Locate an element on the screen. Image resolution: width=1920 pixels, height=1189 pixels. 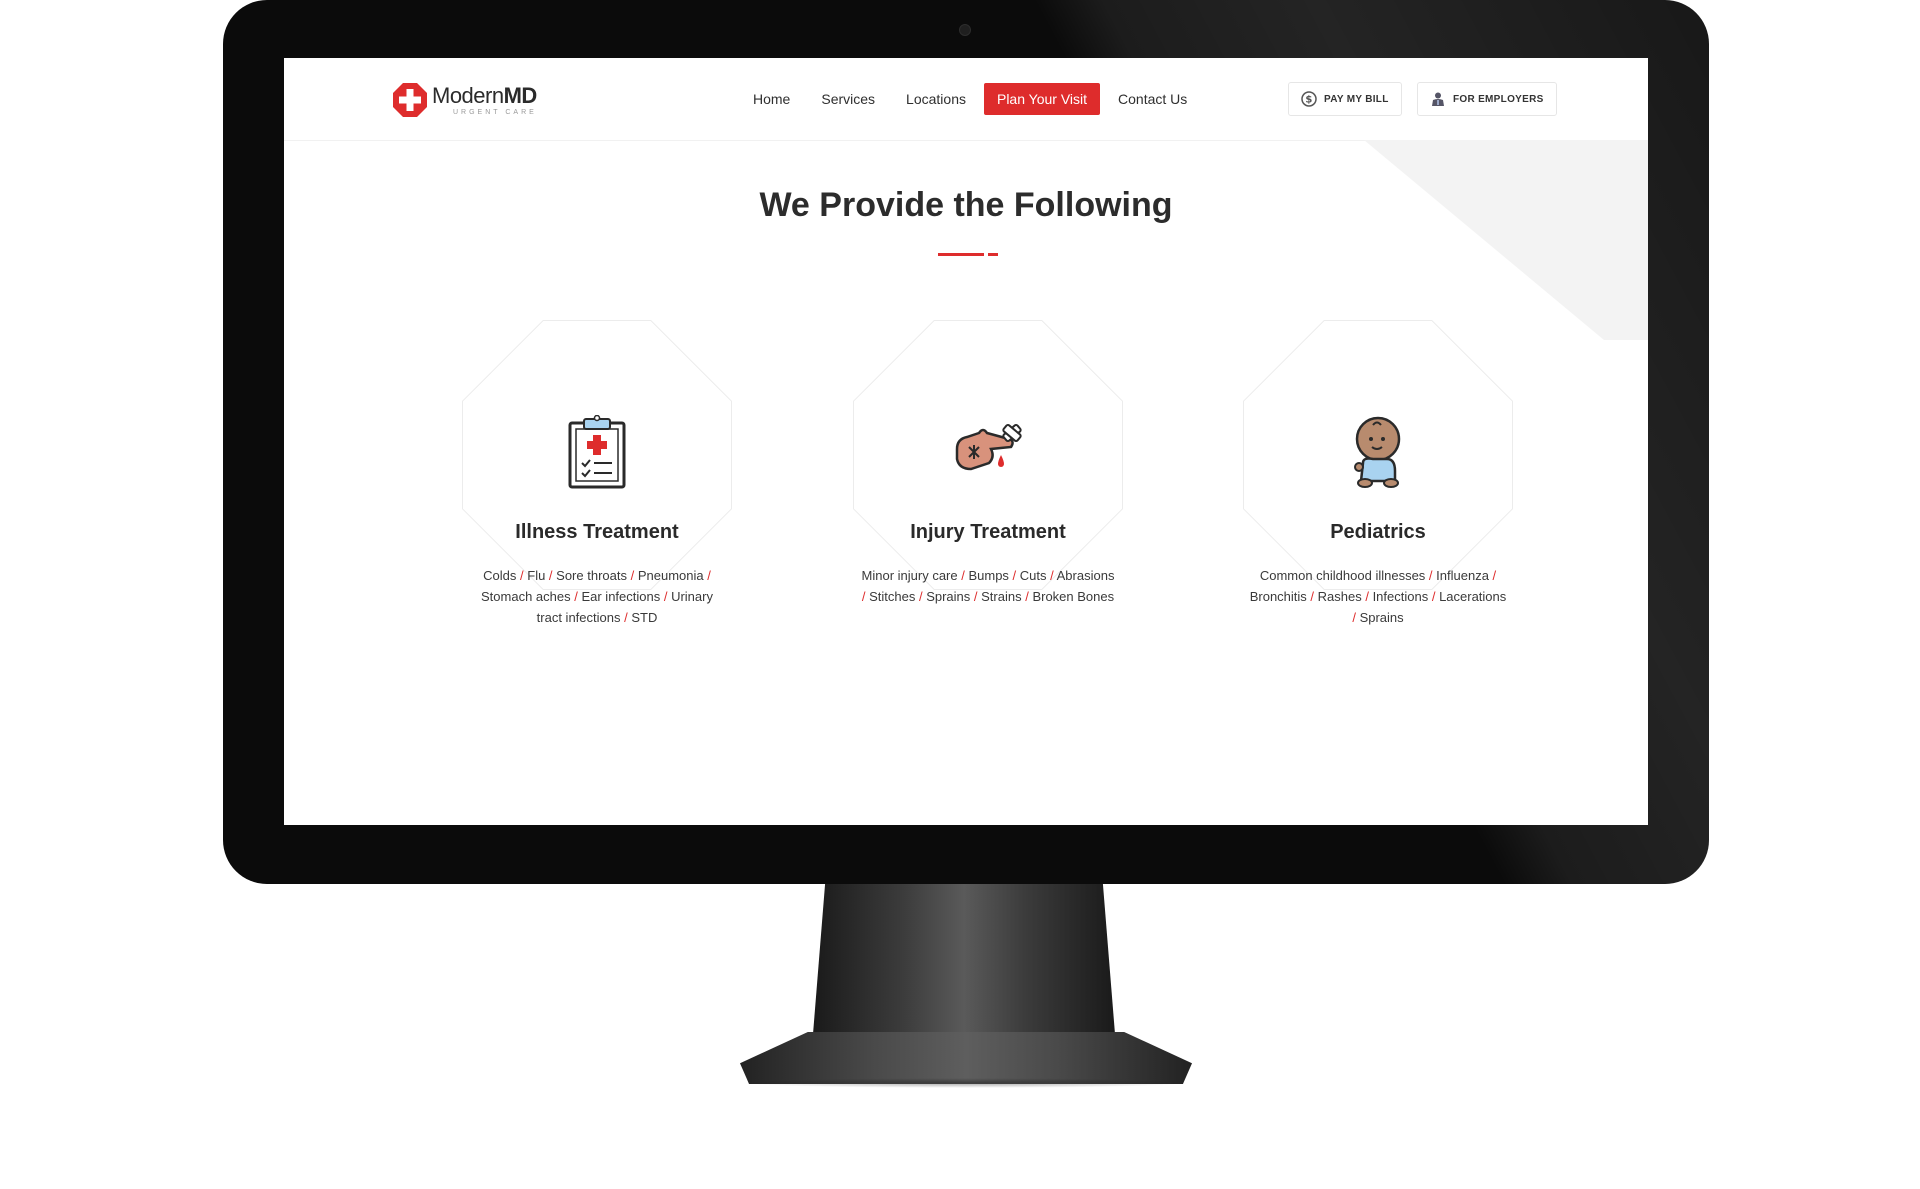
for-employers-button: FOR EMPLOYERS is located at coordinates (1487, 99).